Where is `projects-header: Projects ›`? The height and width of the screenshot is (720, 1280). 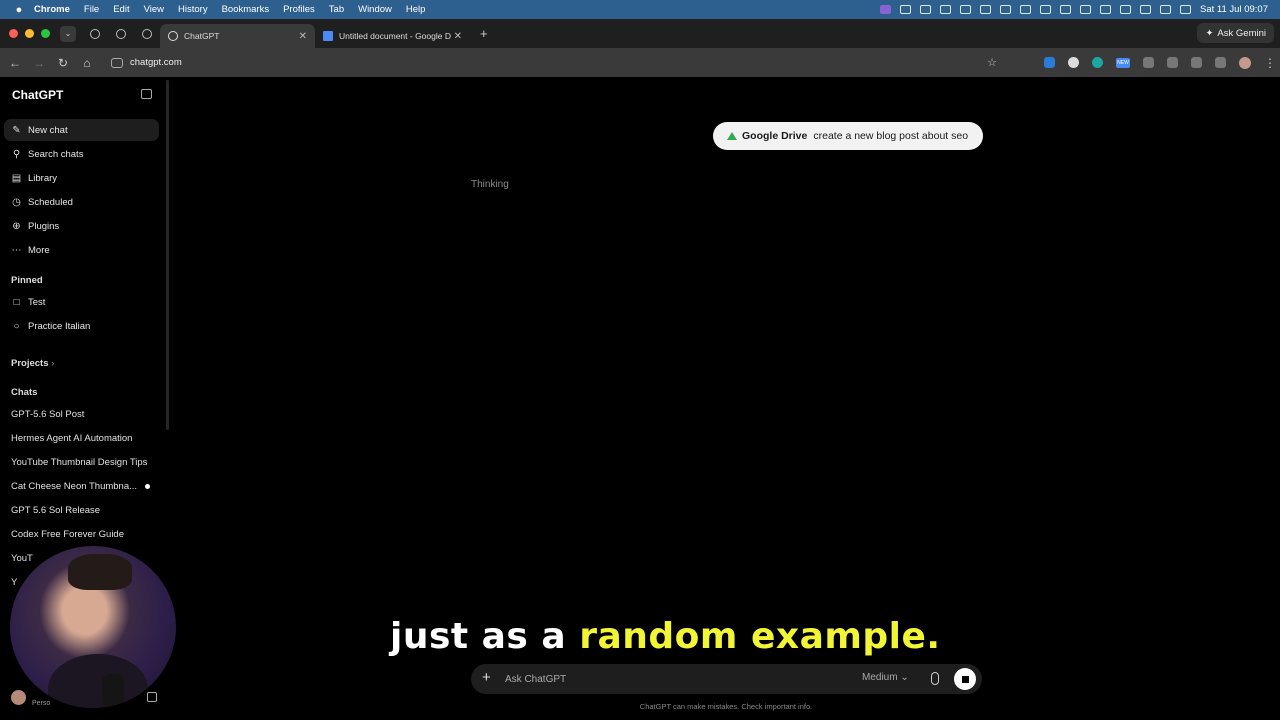
projects-header: Projects › is located at coordinates (32, 363).